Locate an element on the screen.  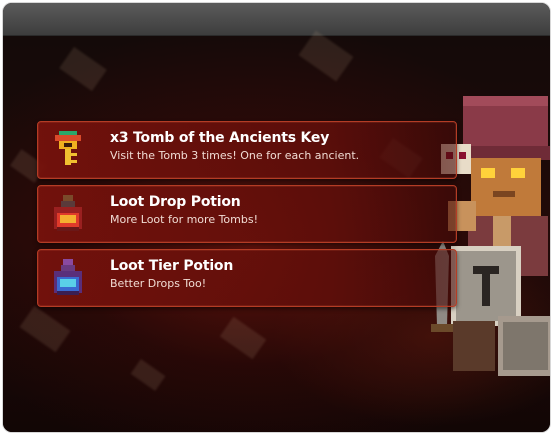
reward-description: More Loot for more Tombs! is located at coordinates (184, 219).